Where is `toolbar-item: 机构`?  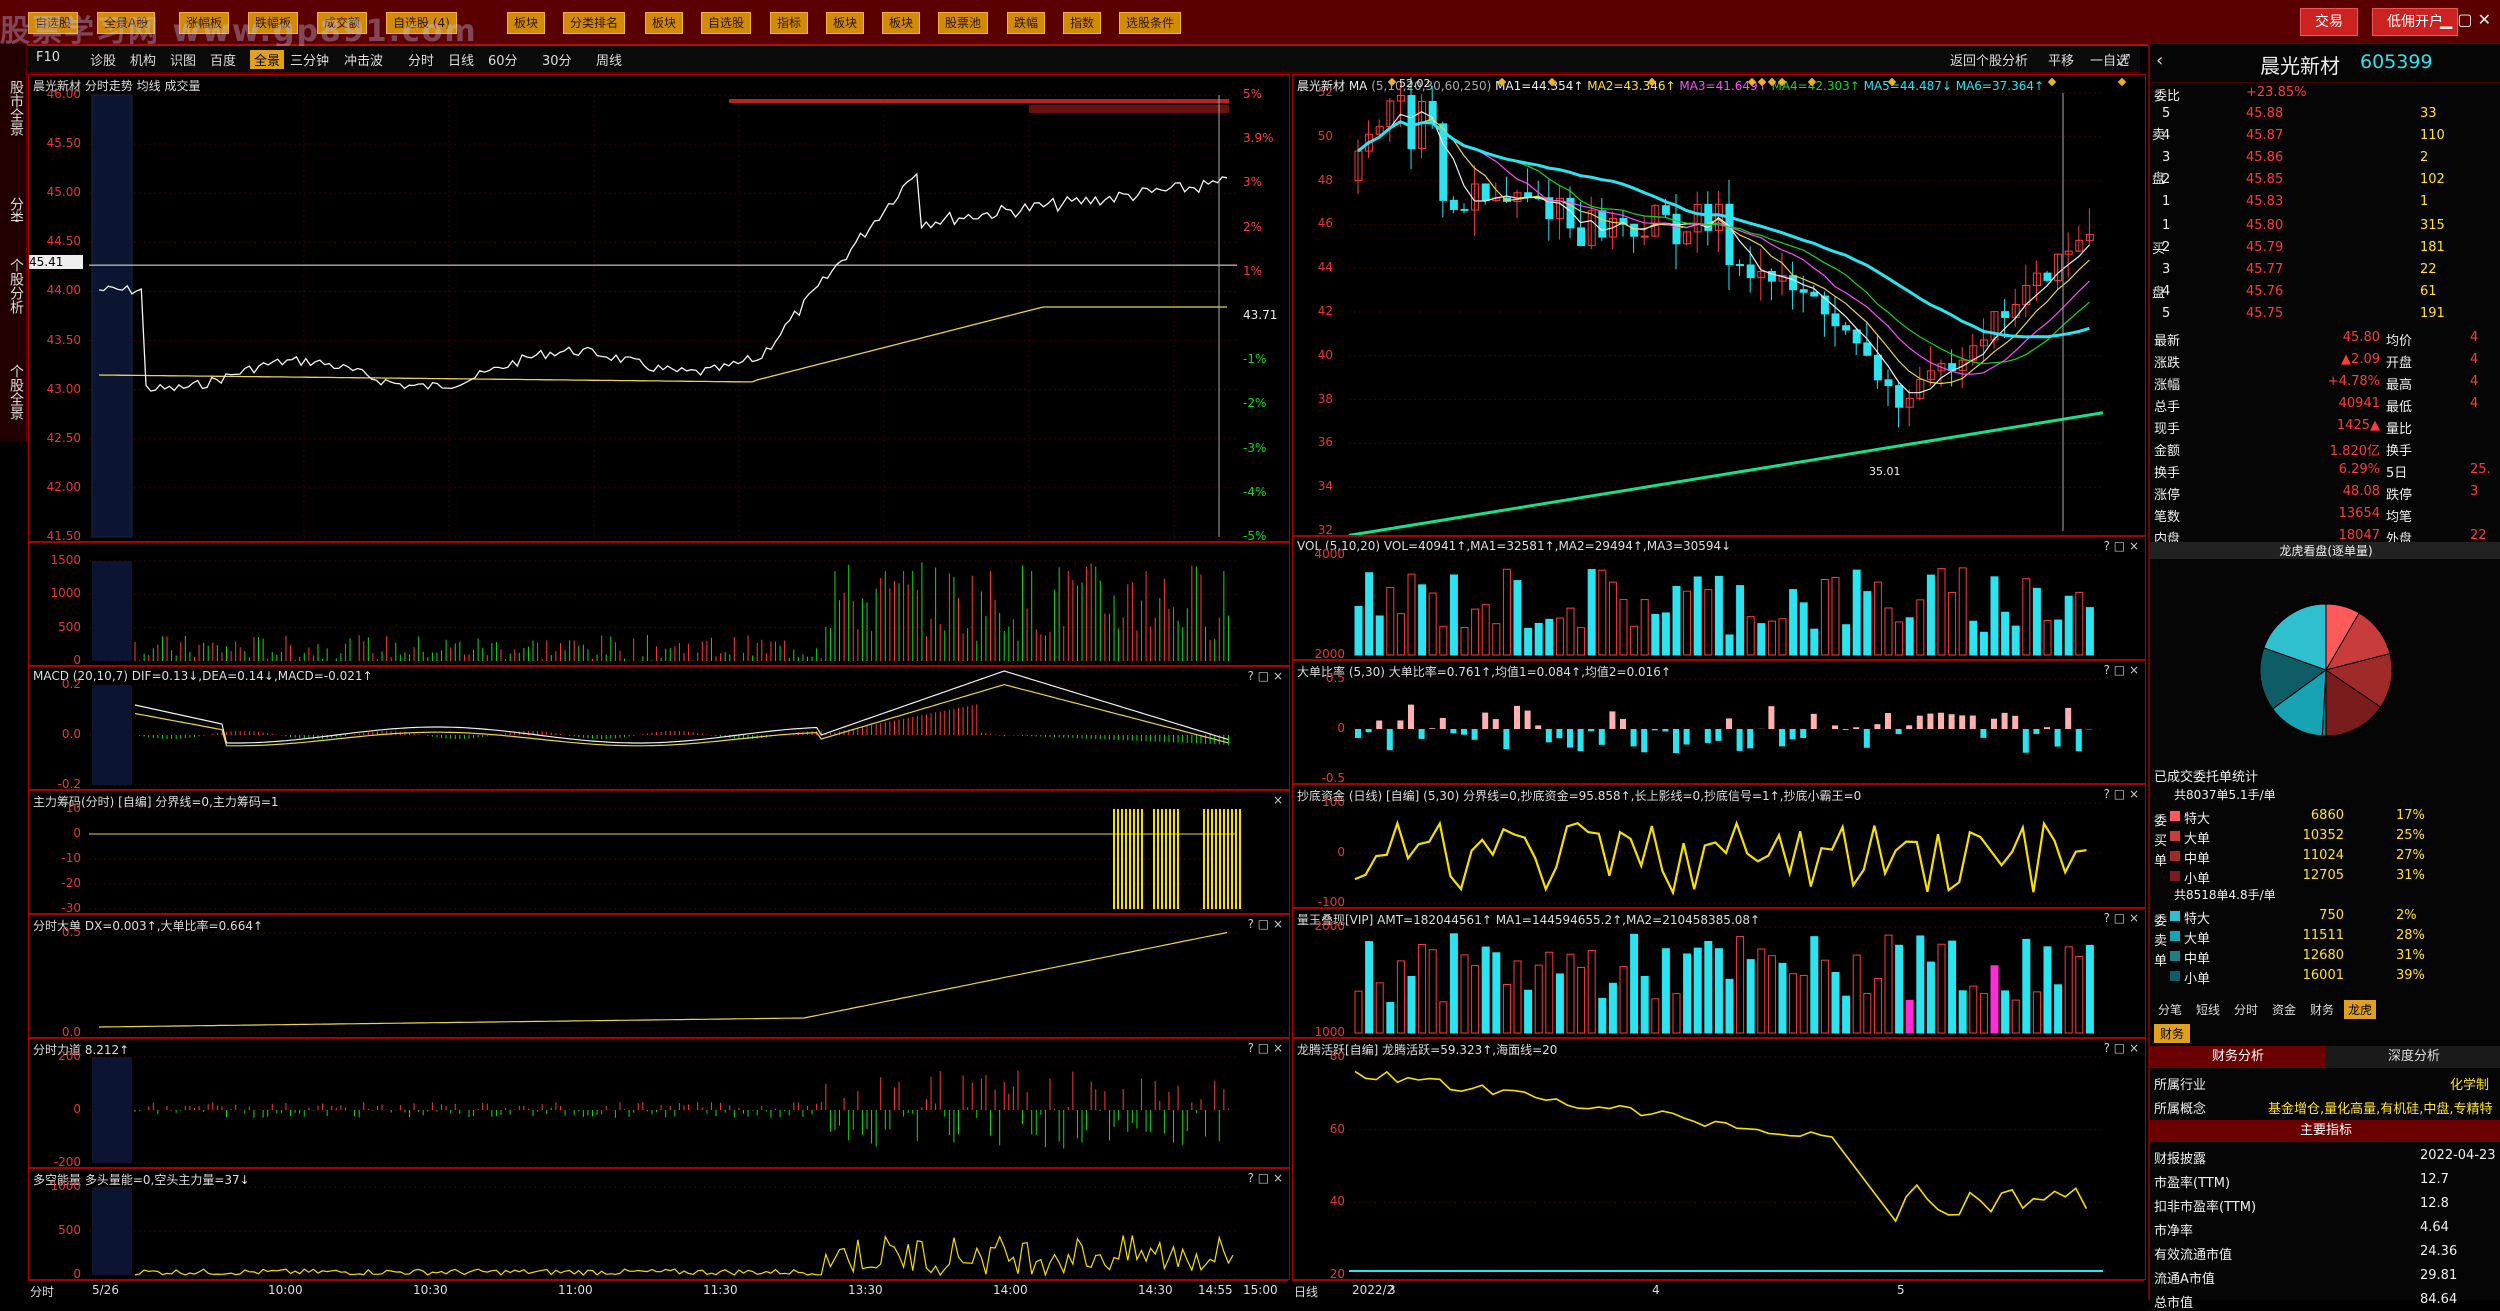
toolbar-item: 机构 is located at coordinates (143, 59).